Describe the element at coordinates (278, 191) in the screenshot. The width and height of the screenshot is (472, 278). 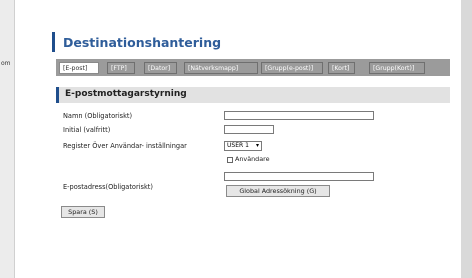
I see `global-address-search-button: Global Adressökning (G)` at that location.